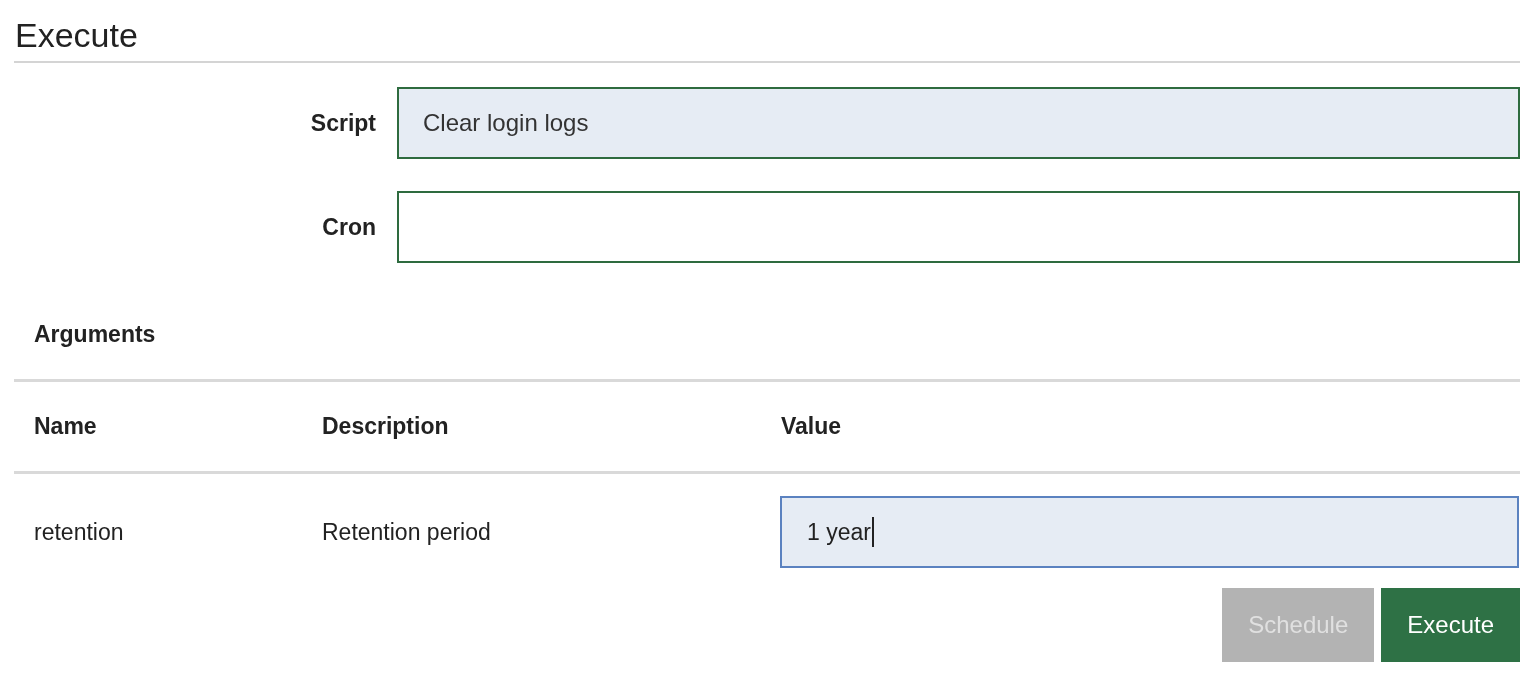 The width and height of the screenshot is (1539, 690). What do you see at coordinates (349, 227) in the screenshot?
I see `field-label: Cron` at bounding box center [349, 227].